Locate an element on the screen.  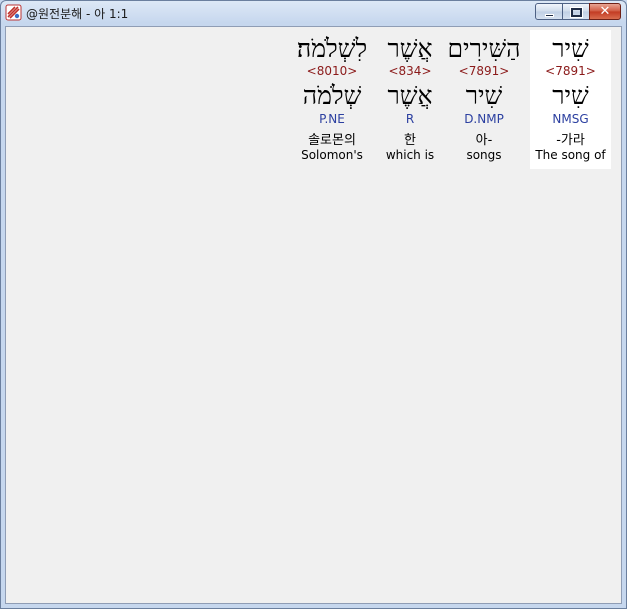
english-gloss: which is is located at coordinates (410, 155).